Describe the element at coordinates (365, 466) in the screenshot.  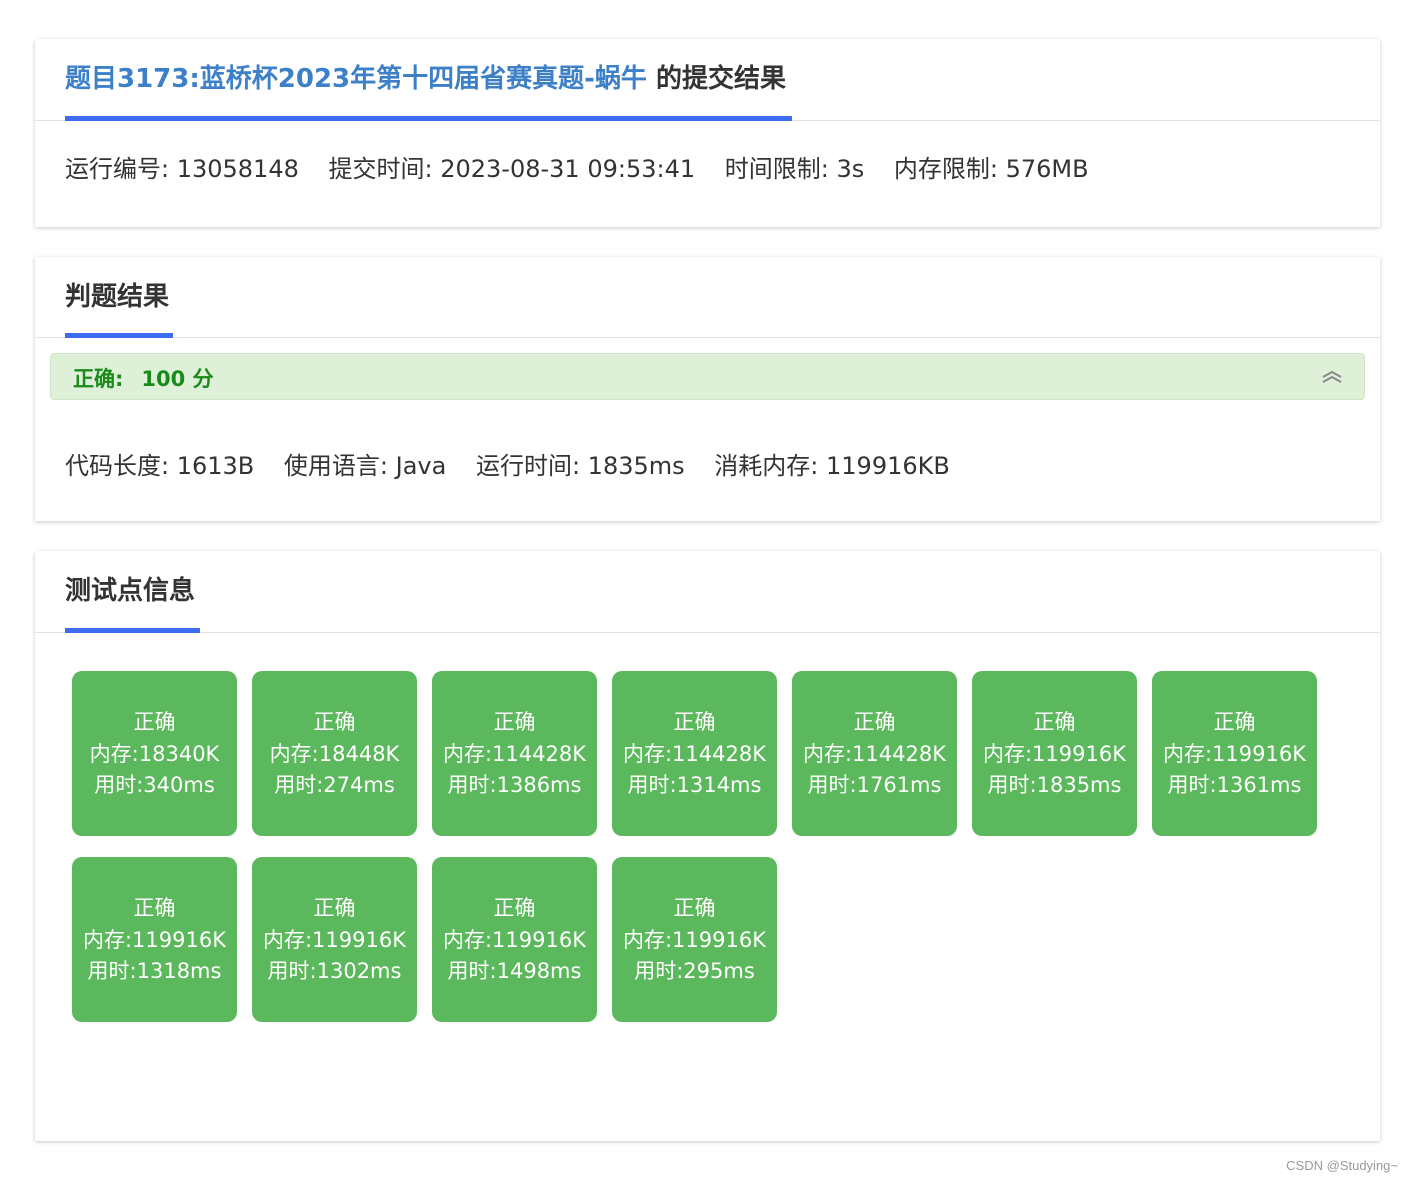
I see `language: 使用语言: Java` at that location.